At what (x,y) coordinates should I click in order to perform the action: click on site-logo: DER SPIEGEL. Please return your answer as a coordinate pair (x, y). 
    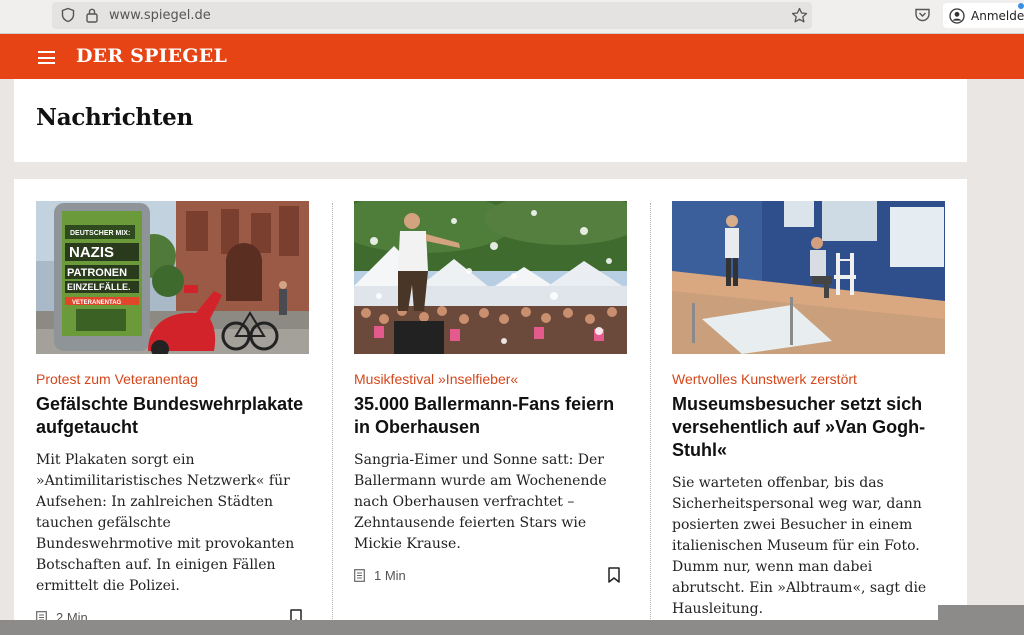
    Looking at the image, I should click on (151, 56).